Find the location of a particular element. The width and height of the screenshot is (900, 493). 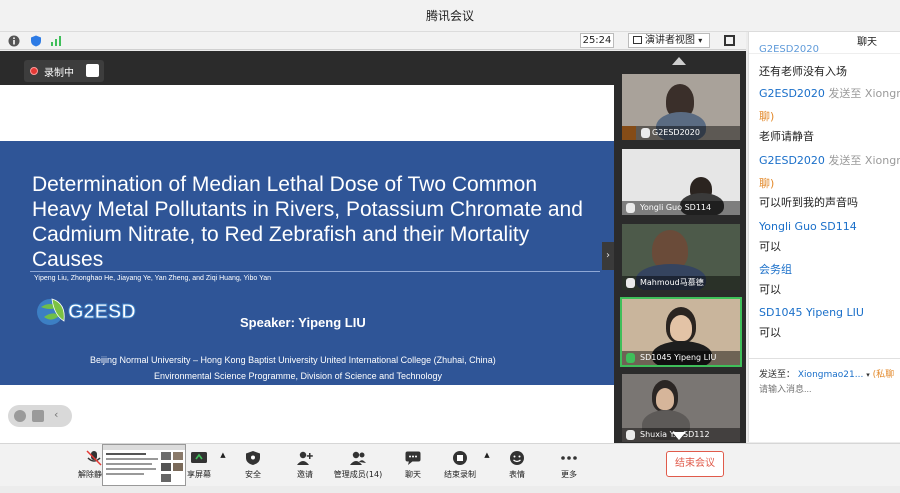

chat-sender: SD1045 Yipeng LIU is located at coordinates (811, 312).